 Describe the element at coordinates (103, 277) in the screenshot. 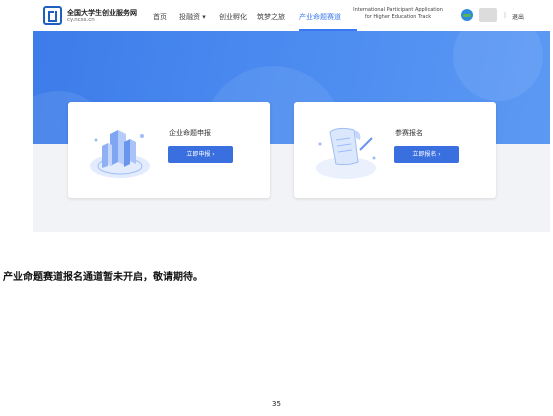

I see `document-caption: 产业命题赛道报名通道暂未开启，敬请期待。` at that location.